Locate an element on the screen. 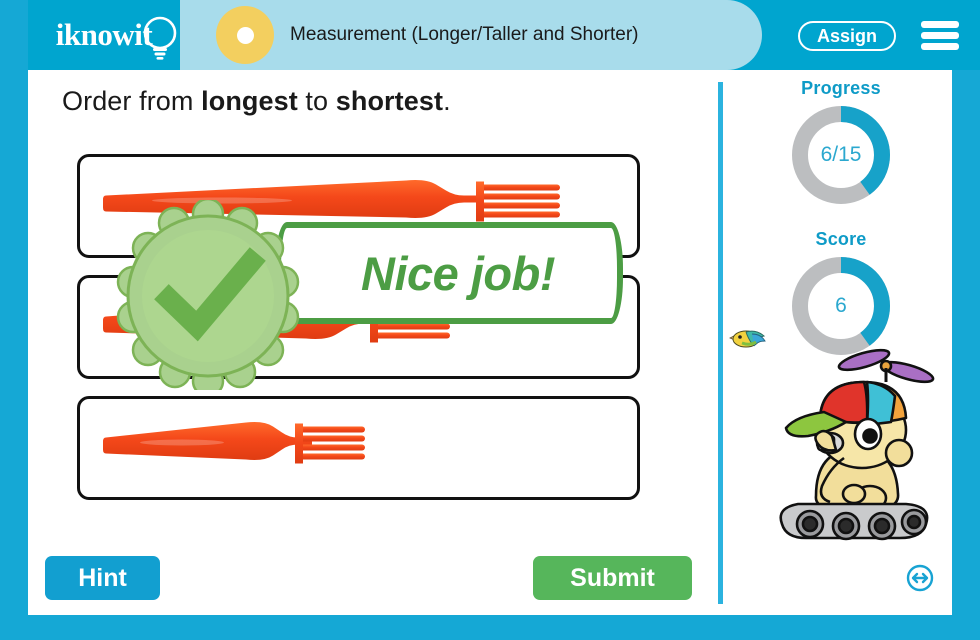 This screenshot has height=640, width=980. question-text-part-2: to is located at coordinates (316, 101).